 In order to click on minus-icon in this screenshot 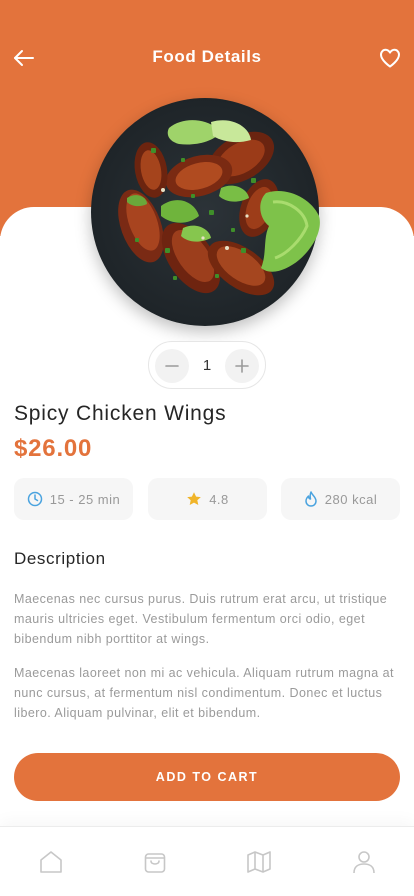, I will do `click(172, 366)`.